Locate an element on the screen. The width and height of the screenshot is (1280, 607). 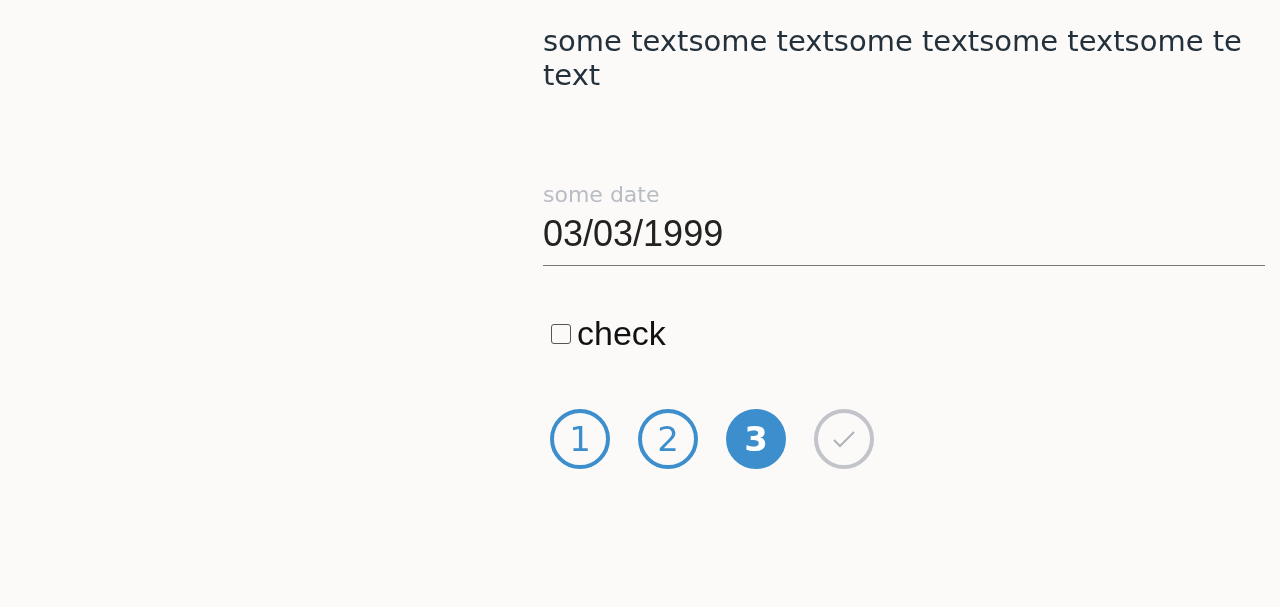
field-label: some date is located at coordinates (601, 194).